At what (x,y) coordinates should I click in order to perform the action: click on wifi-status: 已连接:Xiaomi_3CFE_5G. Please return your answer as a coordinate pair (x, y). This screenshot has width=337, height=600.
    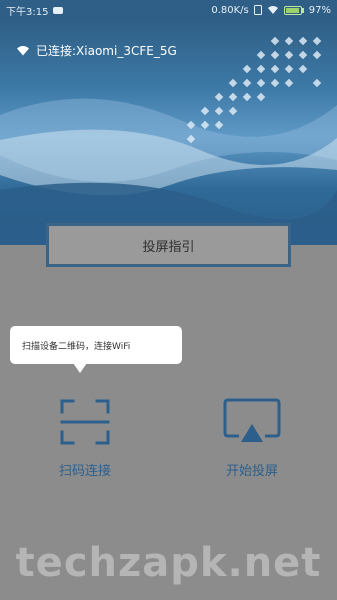
    Looking at the image, I should click on (96, 50).